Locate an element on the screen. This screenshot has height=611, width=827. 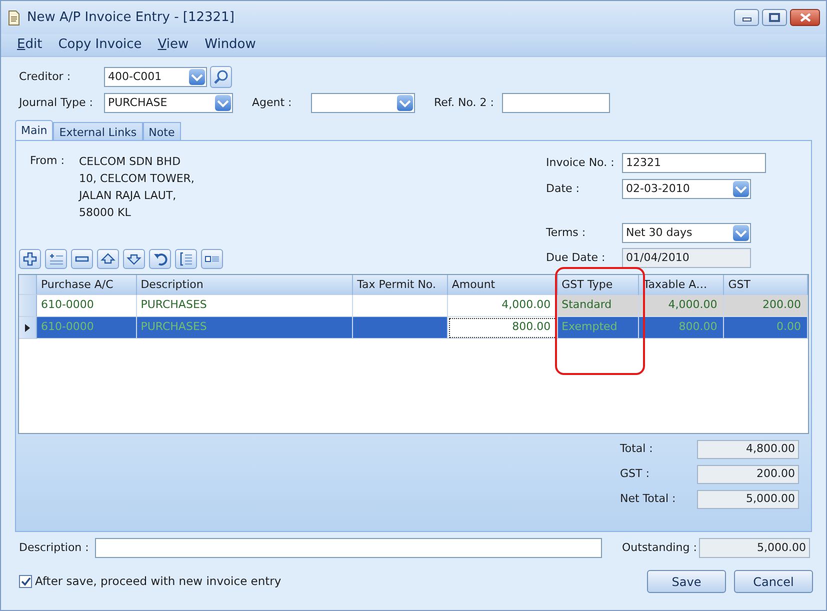
close-button is located at coordinates (805, 17).